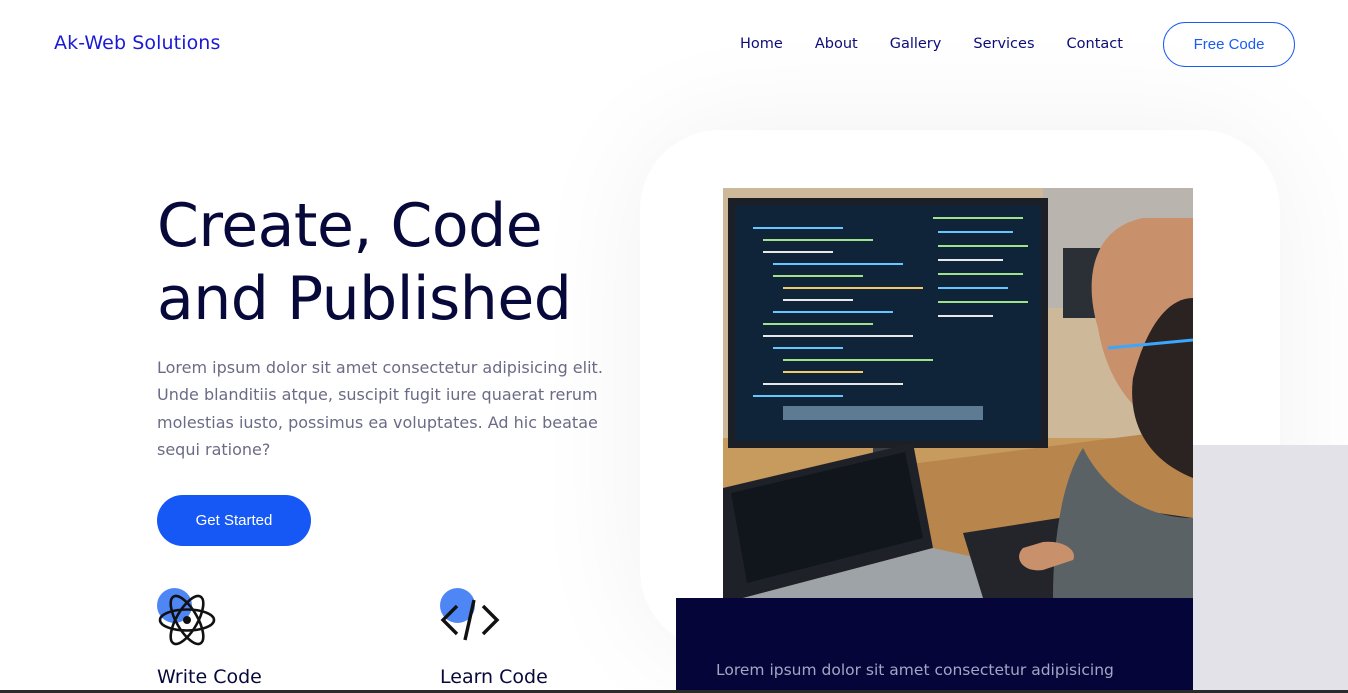 The height and width of the screenshot is (693, 1348). I want to click on get-started-button: Get Started, so click(234, 520).